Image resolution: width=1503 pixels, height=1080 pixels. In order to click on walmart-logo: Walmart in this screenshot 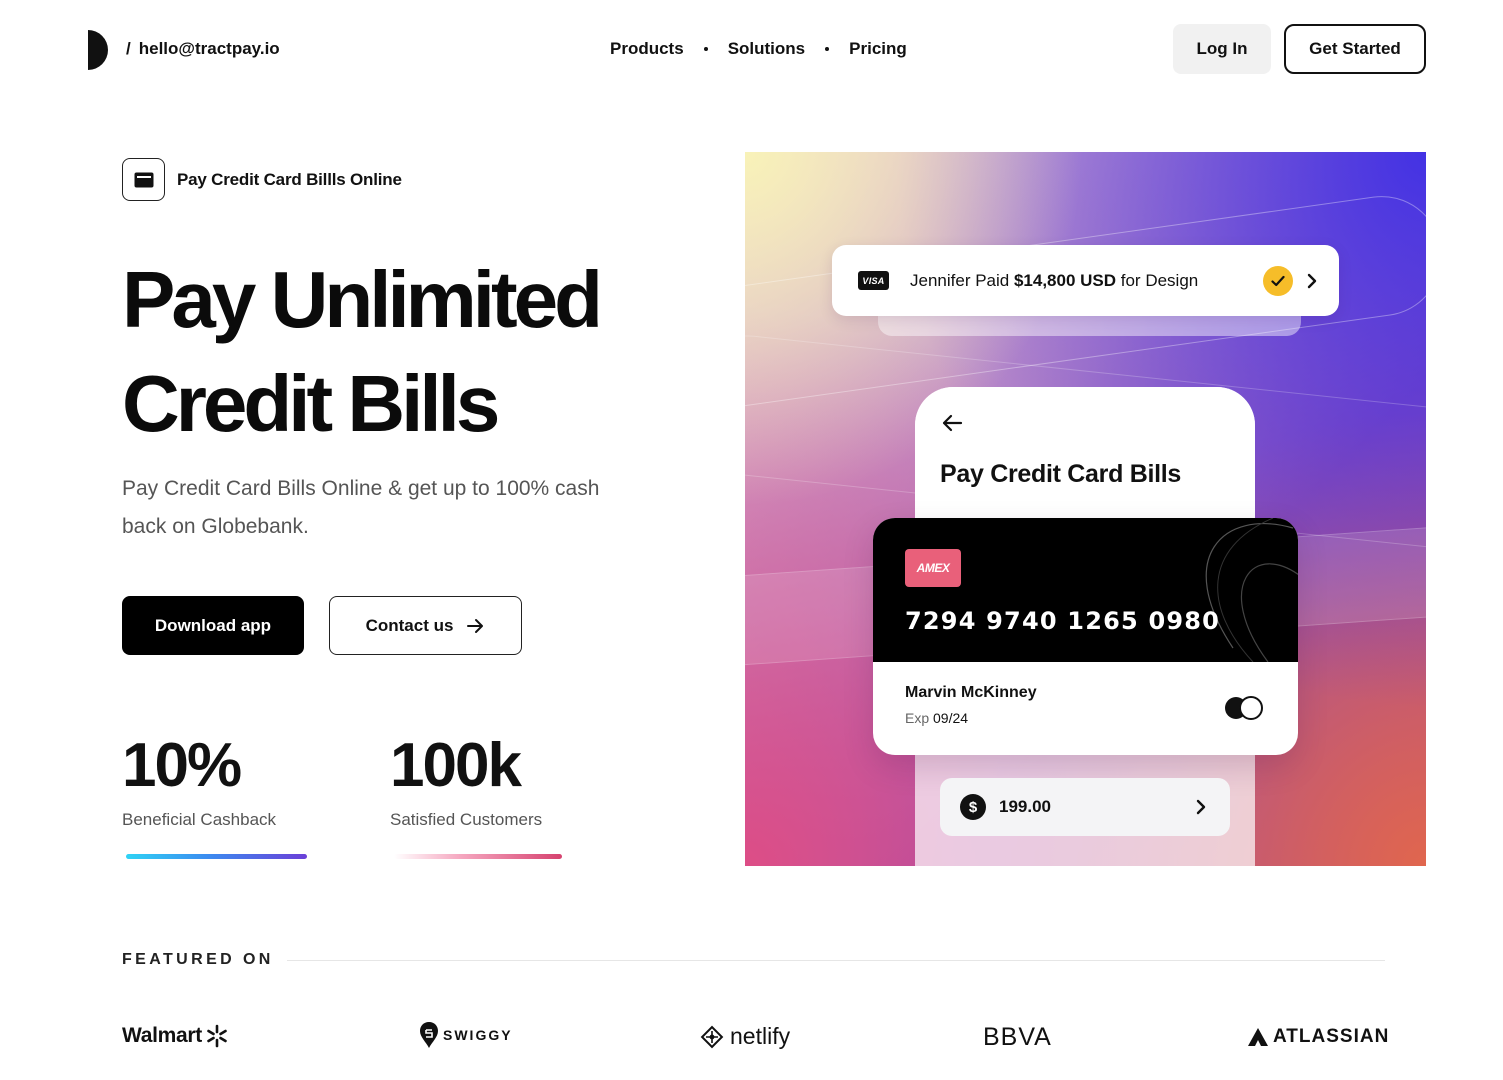, I will do `click(175, 1036)`.